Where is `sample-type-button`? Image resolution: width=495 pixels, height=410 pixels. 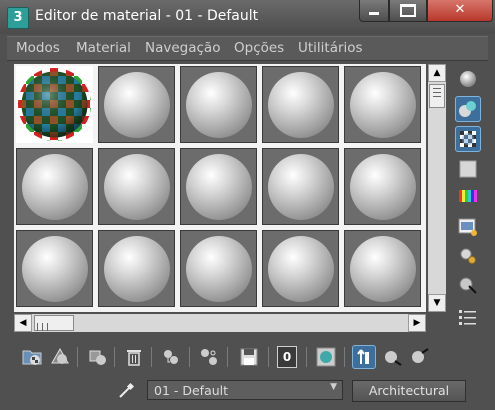
sample-type-button is located at coordinates (468, 79).